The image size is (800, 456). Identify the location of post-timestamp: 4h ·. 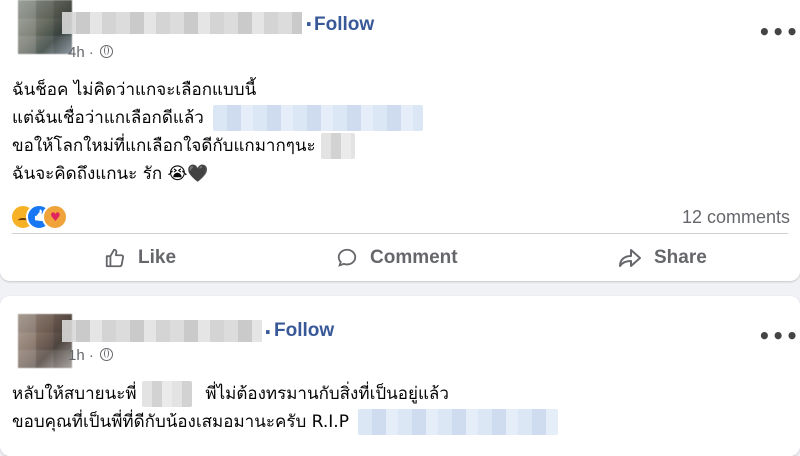
(91, 52).